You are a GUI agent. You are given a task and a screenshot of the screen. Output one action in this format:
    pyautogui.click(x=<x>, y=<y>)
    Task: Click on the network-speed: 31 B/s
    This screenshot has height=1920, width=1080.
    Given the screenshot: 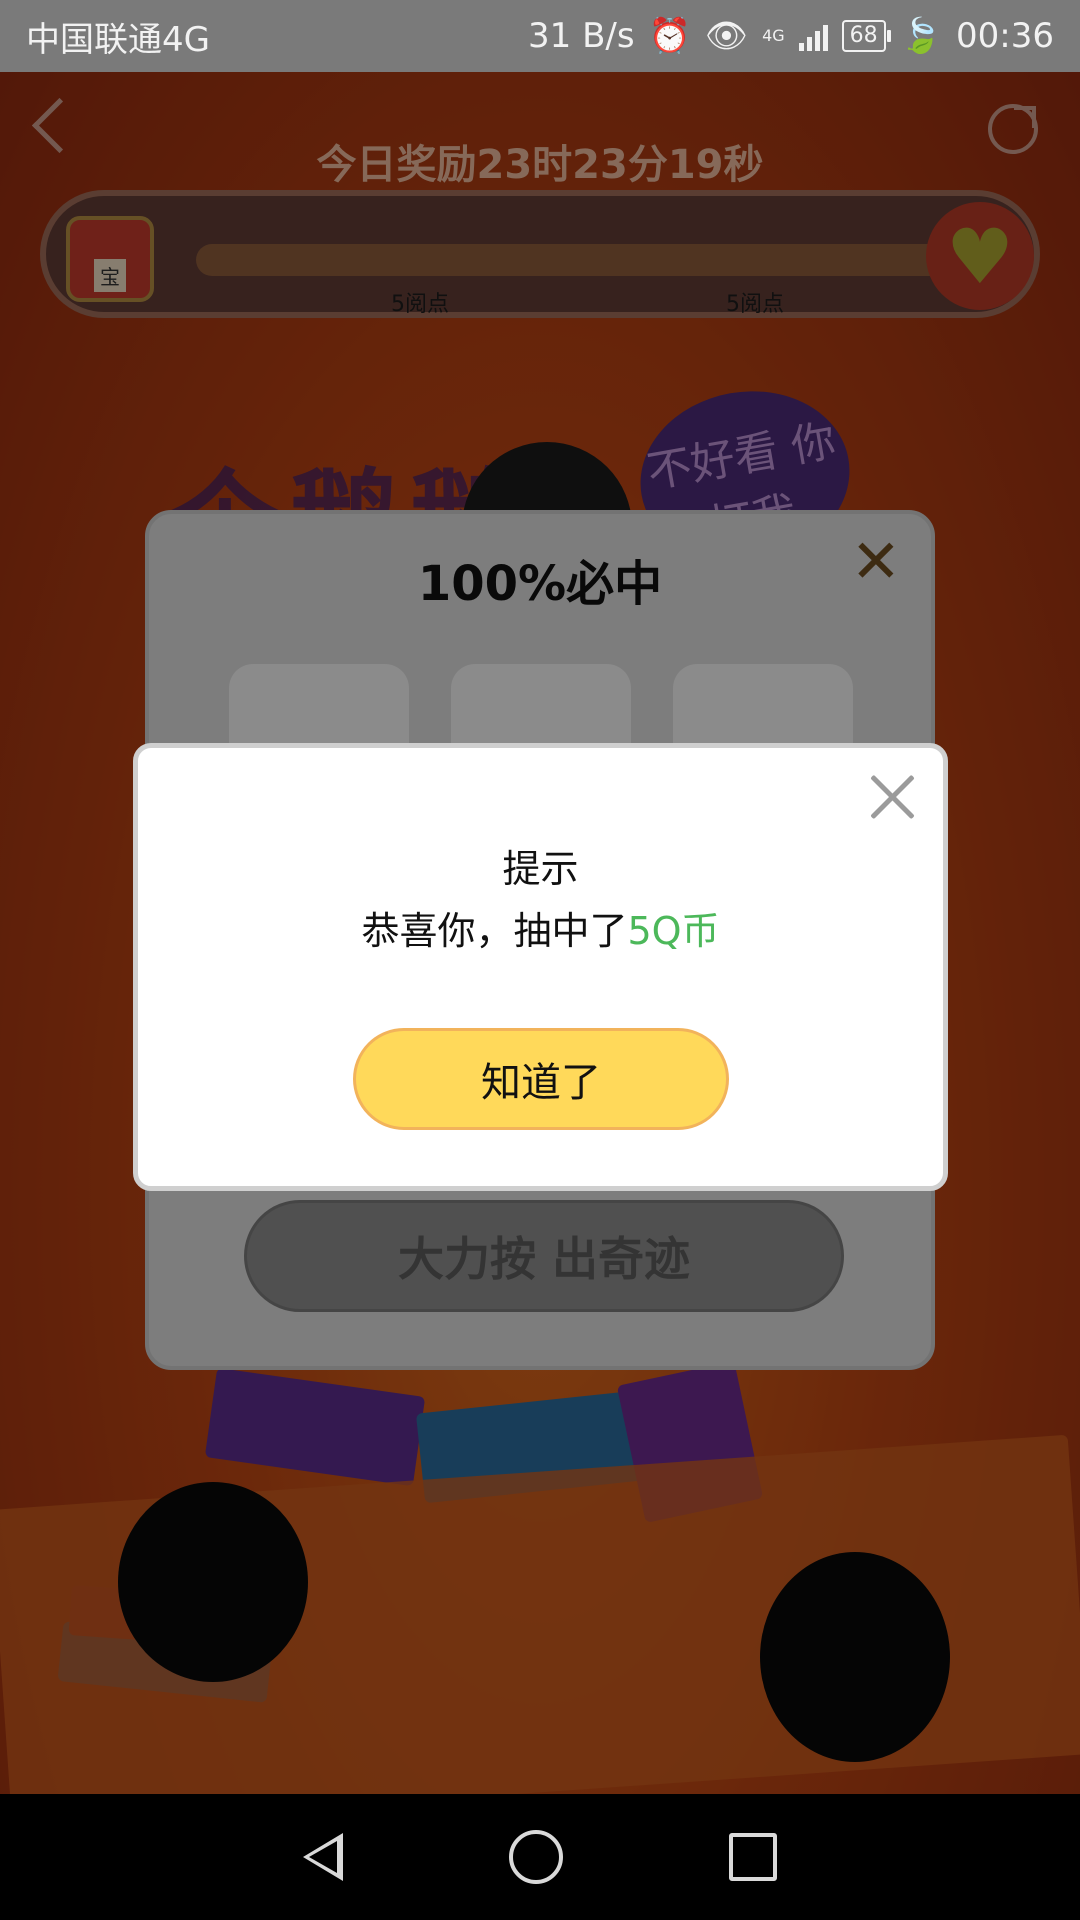 What is the action you would take?
    pyautogui.click(x=581, y=36)
    